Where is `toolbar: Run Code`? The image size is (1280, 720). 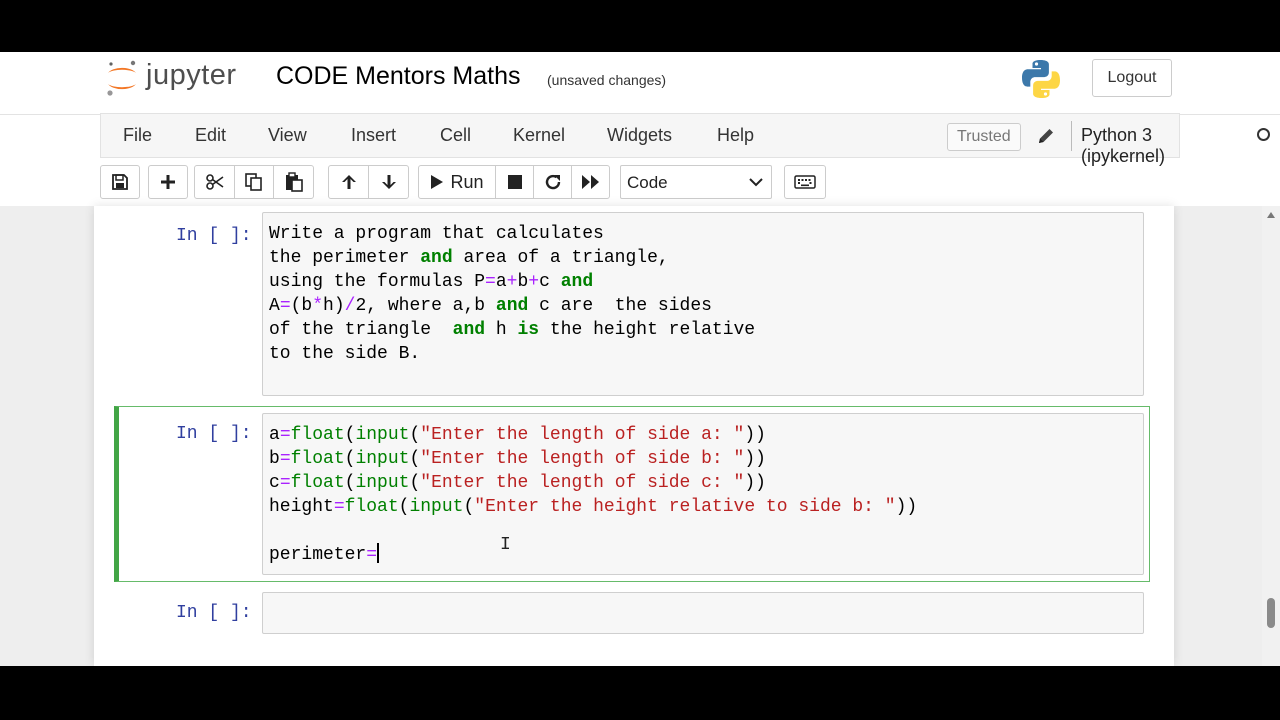
toolbar: Run Code is located at coordinates (640, 182).